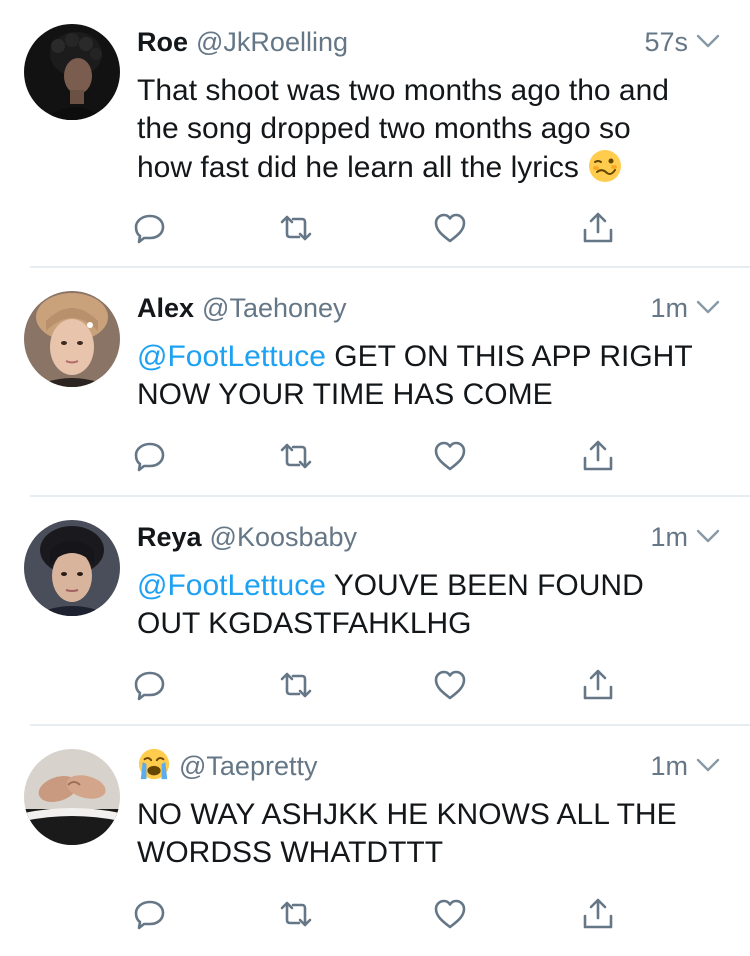  I want to click on tweet-text-line: GET ON THIS APP RIGHT, so click(509, 356).